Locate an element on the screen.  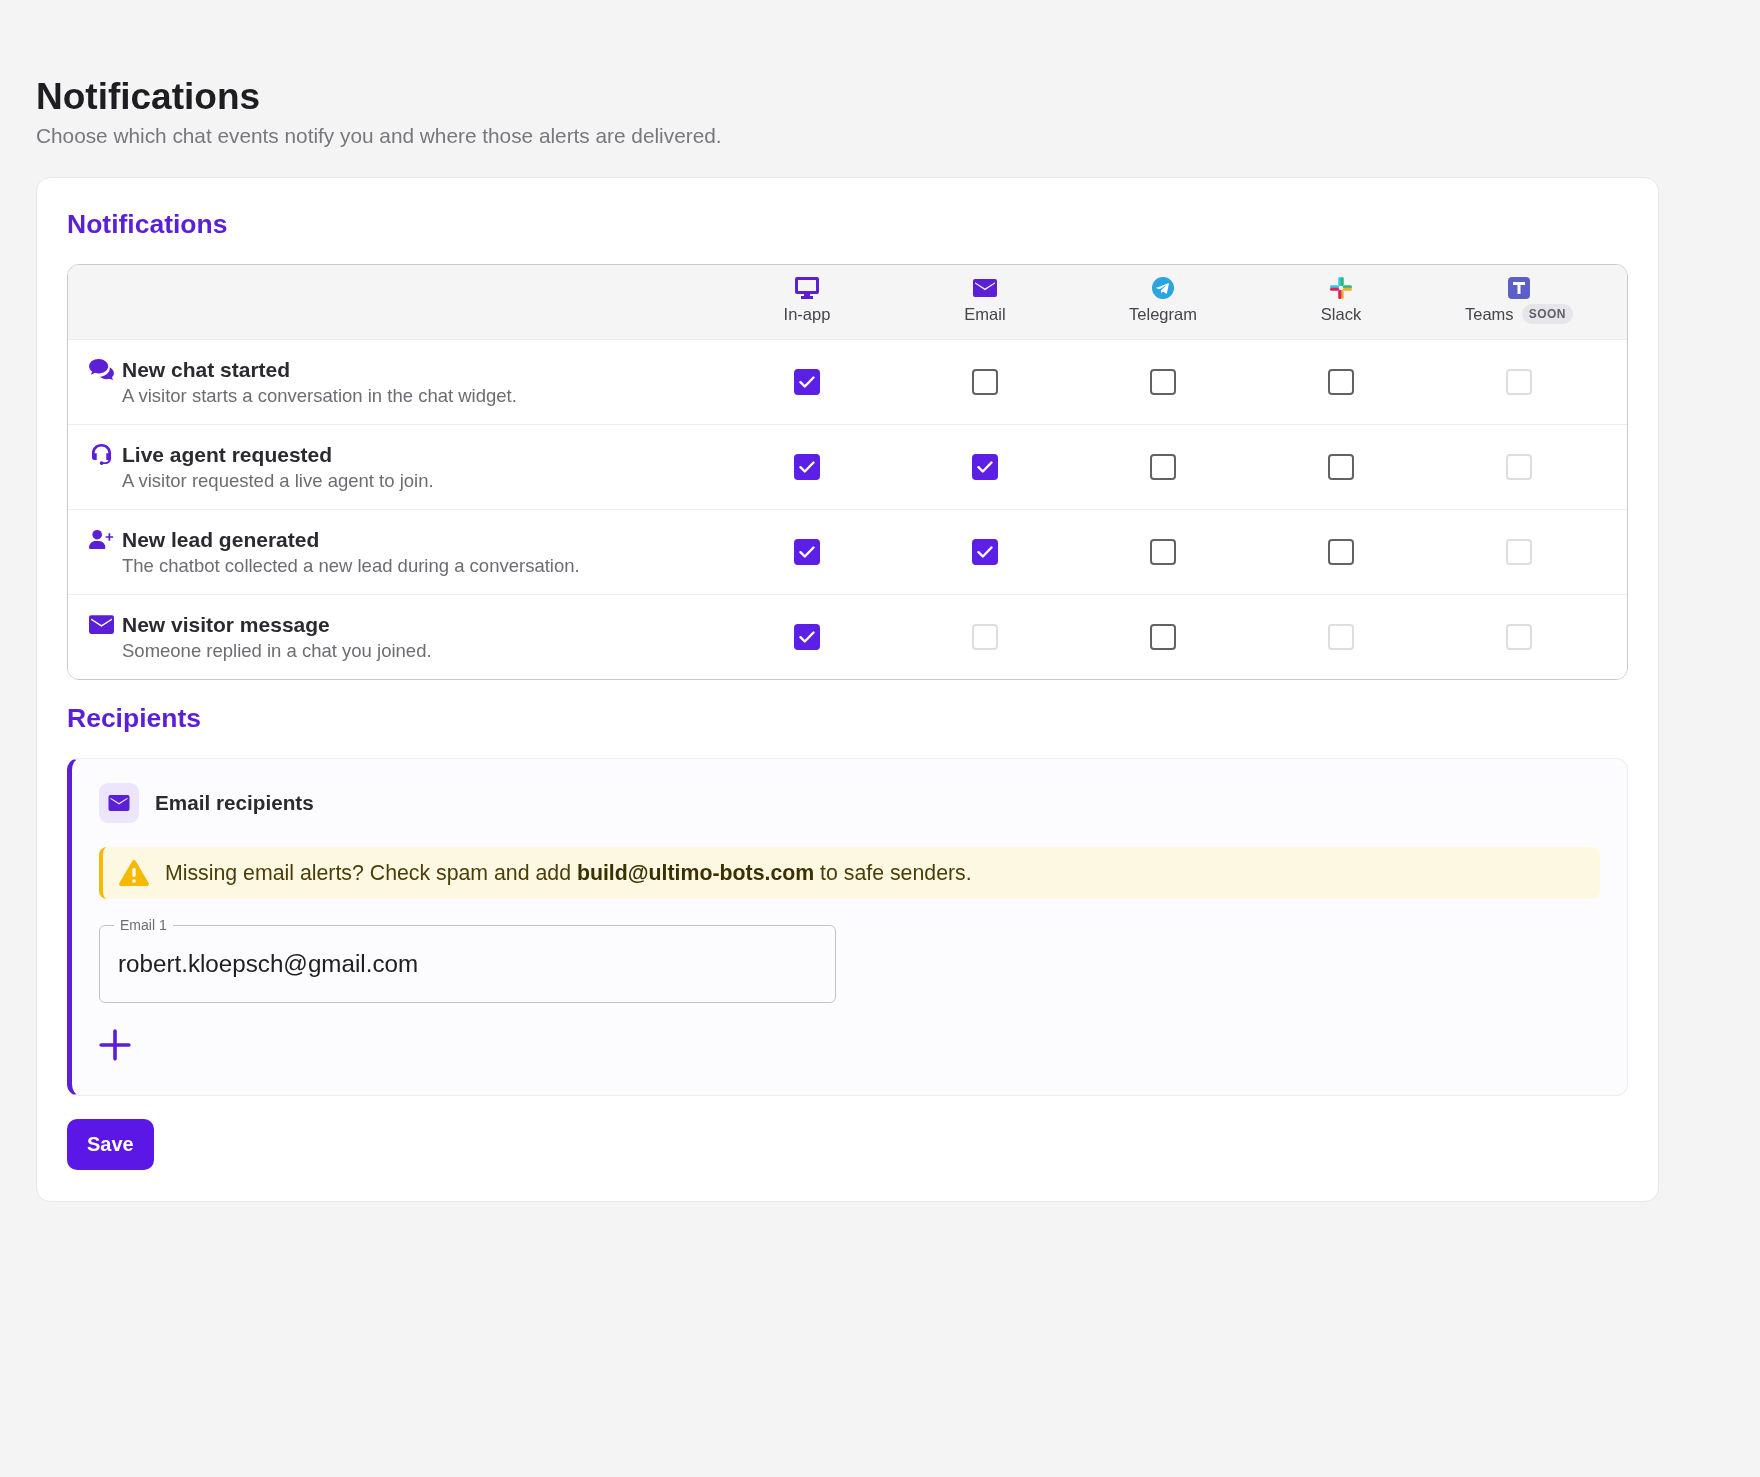
event-description: The chatbot collected a new lead during a conversation. is located at coordinates (351, 566).